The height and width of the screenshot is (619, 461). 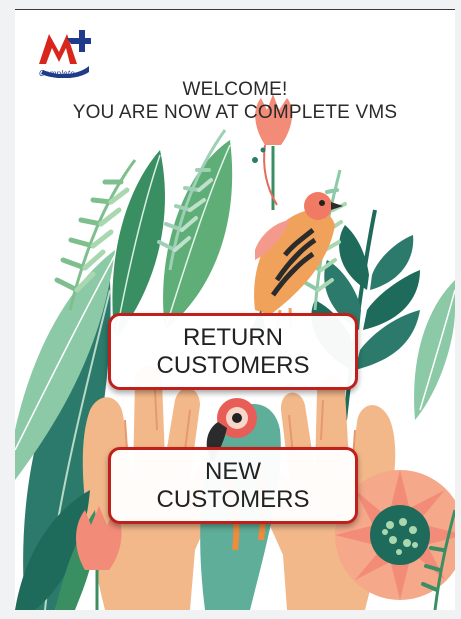 I want to click on leaf-right-edge, so click(x=434, y=350).